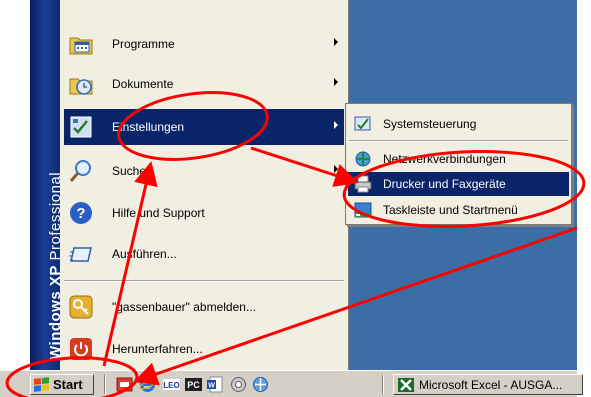  I want to click on network-share-icon, so click(260, 384).